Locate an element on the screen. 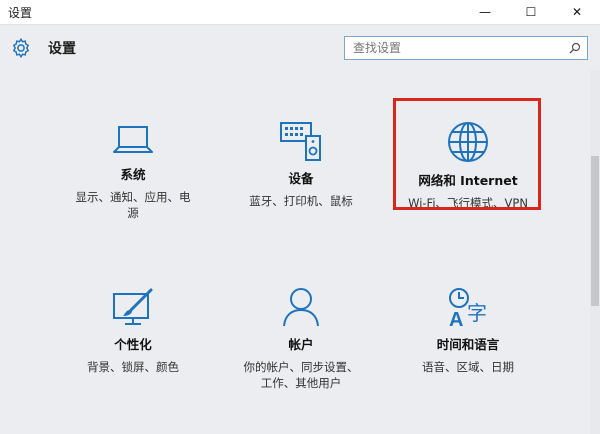  person-icon is located at coordinates (301, 307).